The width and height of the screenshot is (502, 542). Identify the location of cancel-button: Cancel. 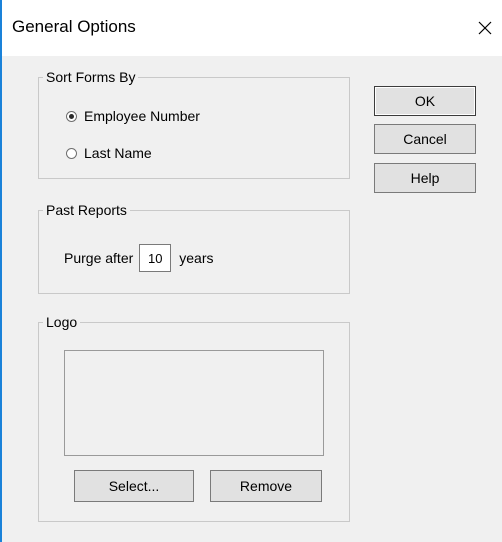
(425, 139).